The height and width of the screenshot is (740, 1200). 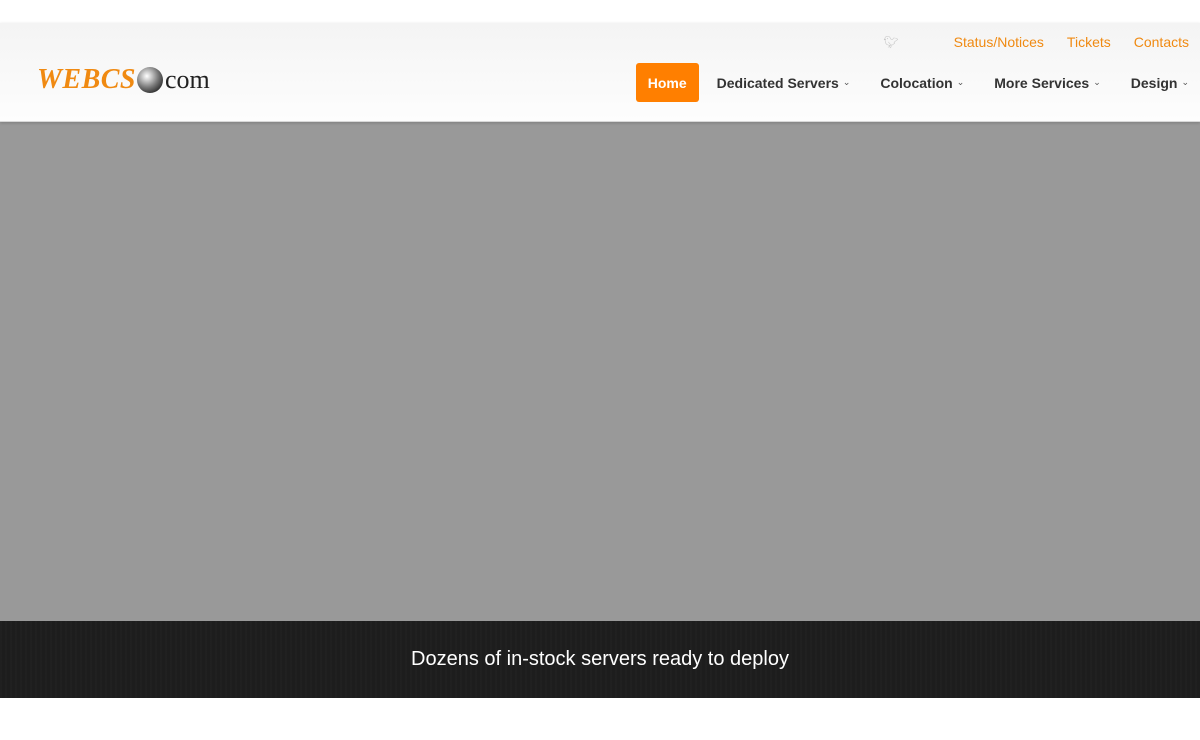 What do you see at coordinates (1042, 82) in the screenshot?
I see `nav-item-label: More Services` at bounding box center [1042, 82].